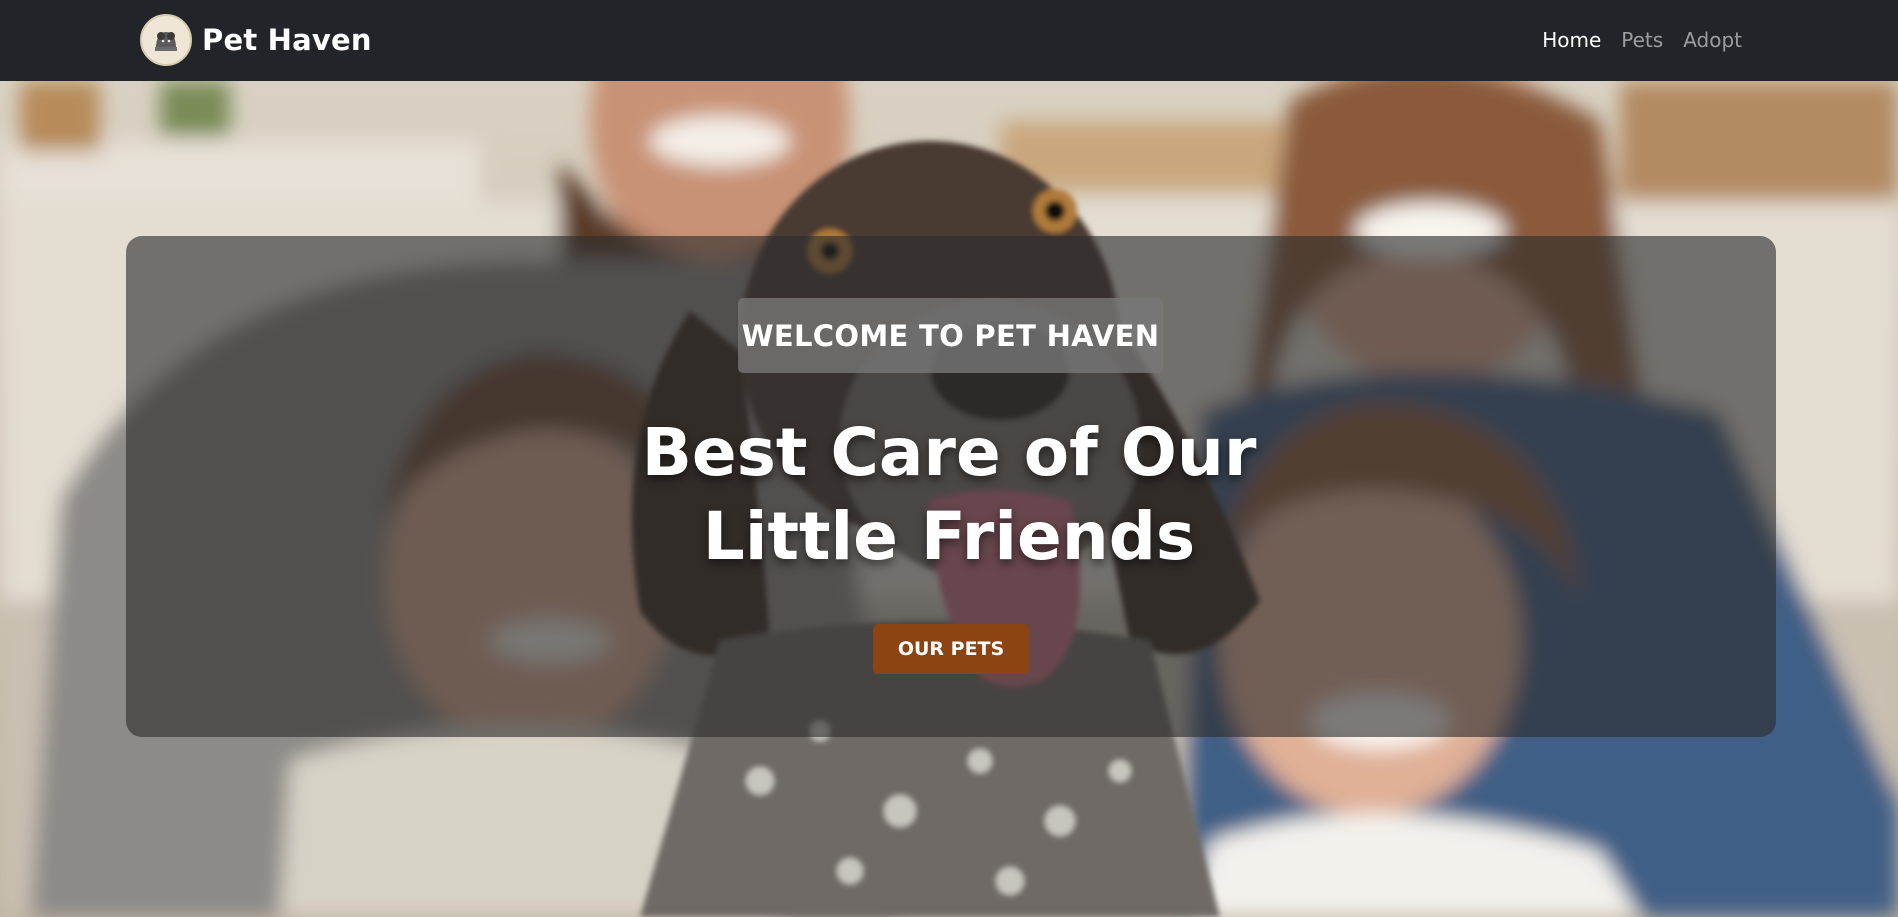  What do you see at coordinates (1571, 40) in the screenshot?
I see `nav-link-home: Home` at bounding box center [1571, 40].